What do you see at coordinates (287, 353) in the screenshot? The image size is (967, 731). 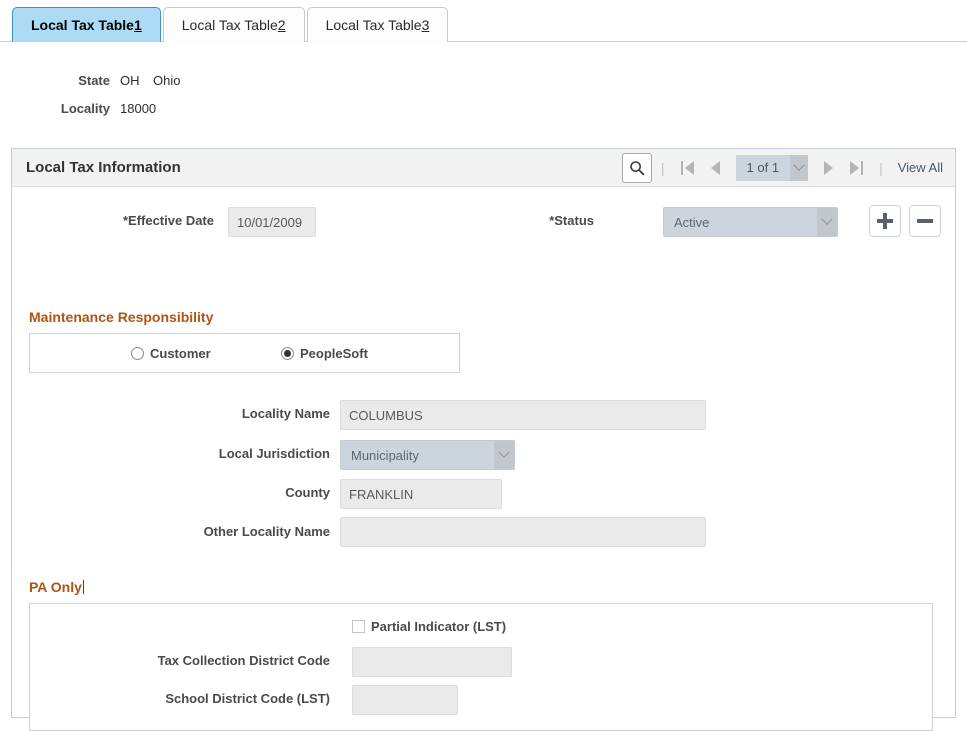 I see `radio-circle-filled-icon` at bounding box center [287, 353].